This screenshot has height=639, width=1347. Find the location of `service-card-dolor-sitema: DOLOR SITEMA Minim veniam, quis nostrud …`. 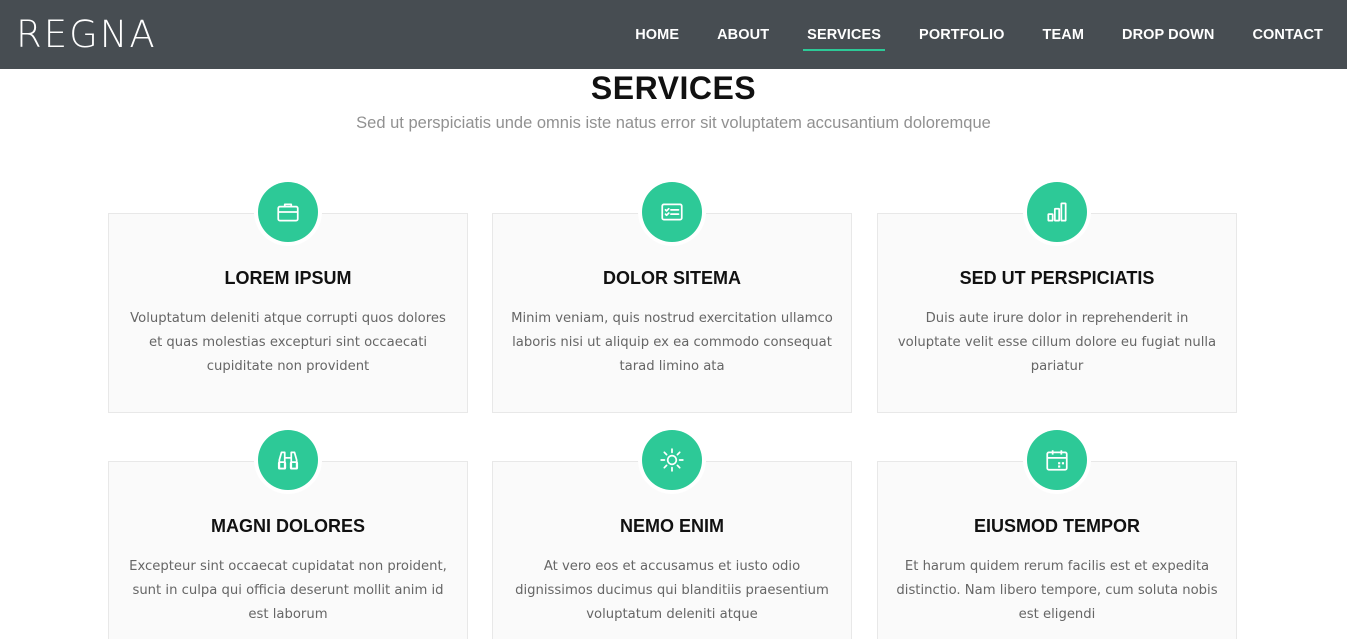

service-card-dolor-sitema: DOLOR SITEMA Minim veniam, quis nostrud … is located at coordinates (672, 313).